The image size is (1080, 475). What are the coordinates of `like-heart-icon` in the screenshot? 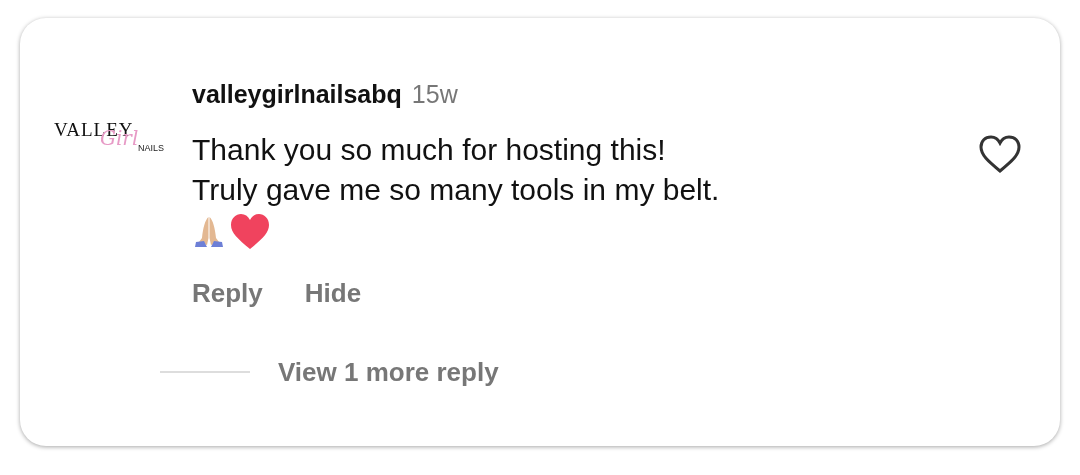 It's located at (1000, 154).